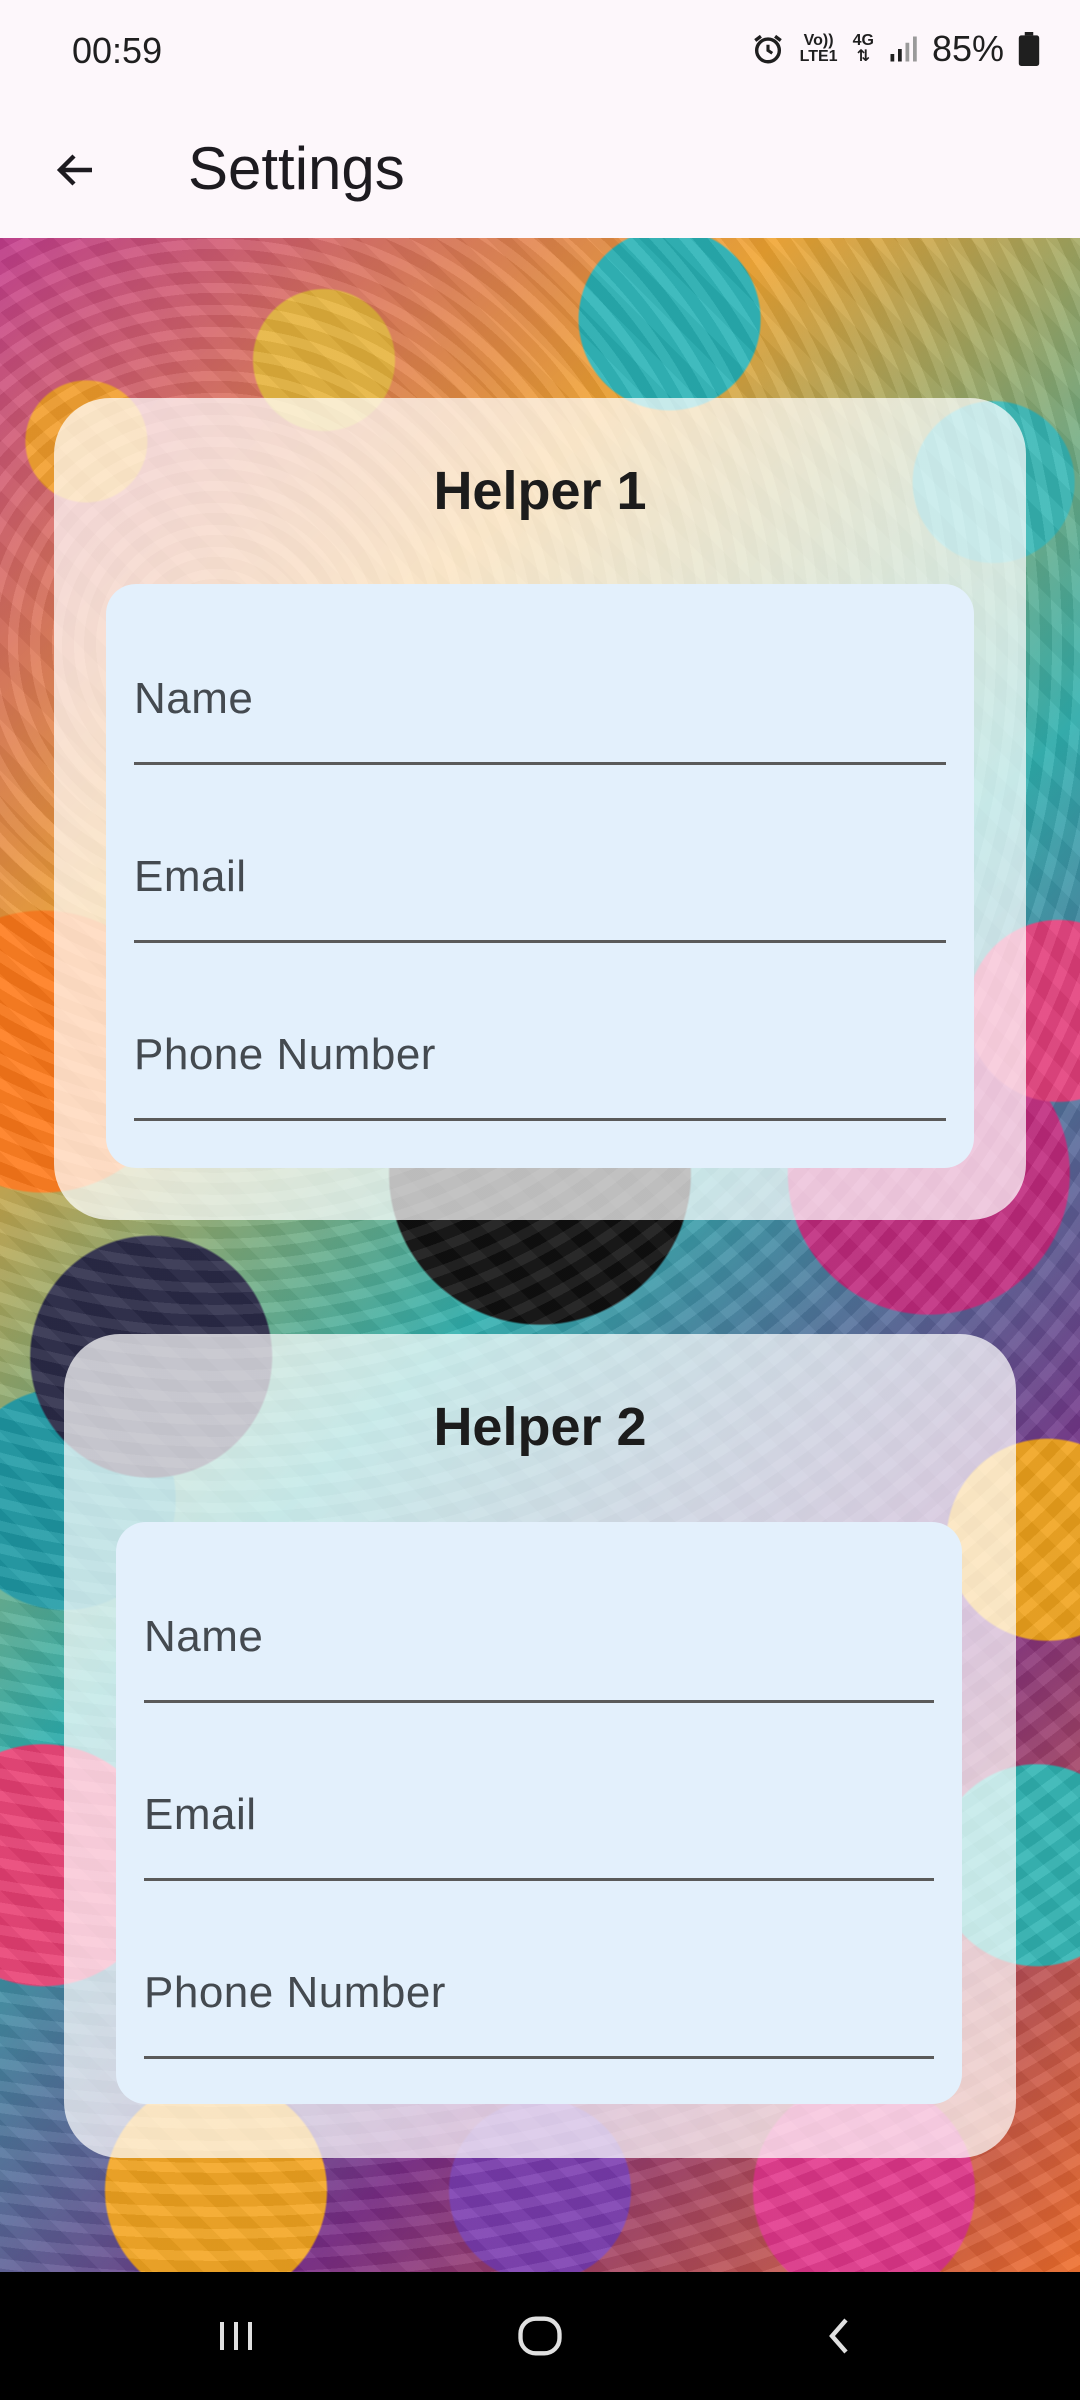  I want to click on status-bar: 00:59 Vo)) LTE1 4G ⇅ 85%, so click(540, 52).